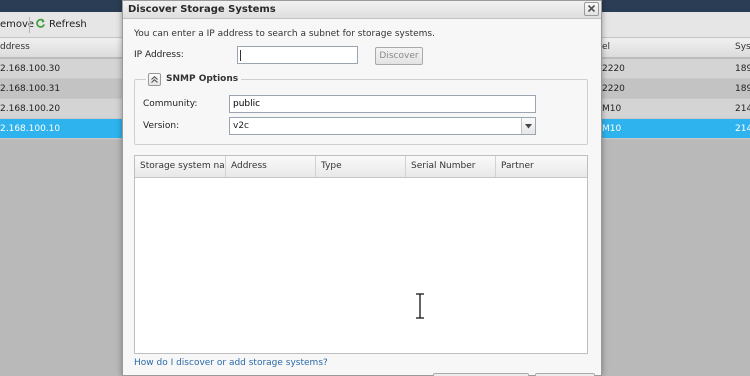  I want to click on column-header-partner: Partner, so click(541, 166).